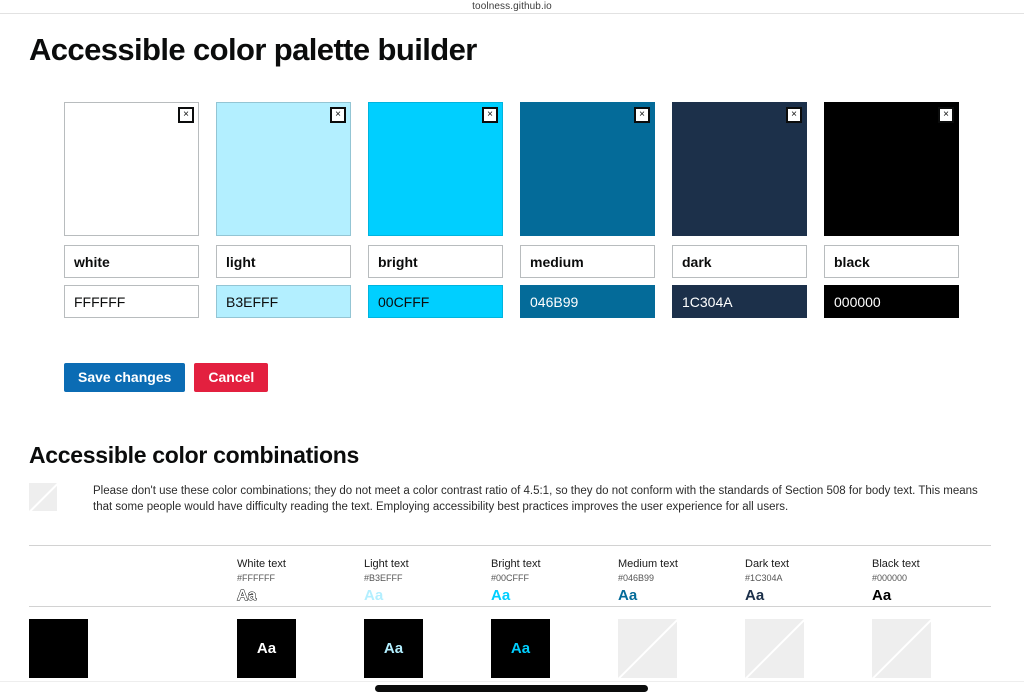 The width and height of the screenshot is (1024, 695). What do you see at coordinates (739, 301) in the screenshot?
I see `swatch-hex-input-dark: 1C304A` at bounding box center [739, 301].